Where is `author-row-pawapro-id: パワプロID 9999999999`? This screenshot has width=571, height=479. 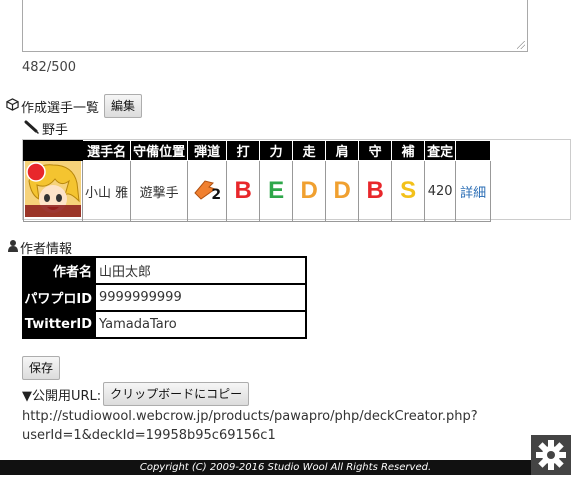
author-row-pawapro-id: パワプロID 9999999999 is located at coordinates (164, 297).